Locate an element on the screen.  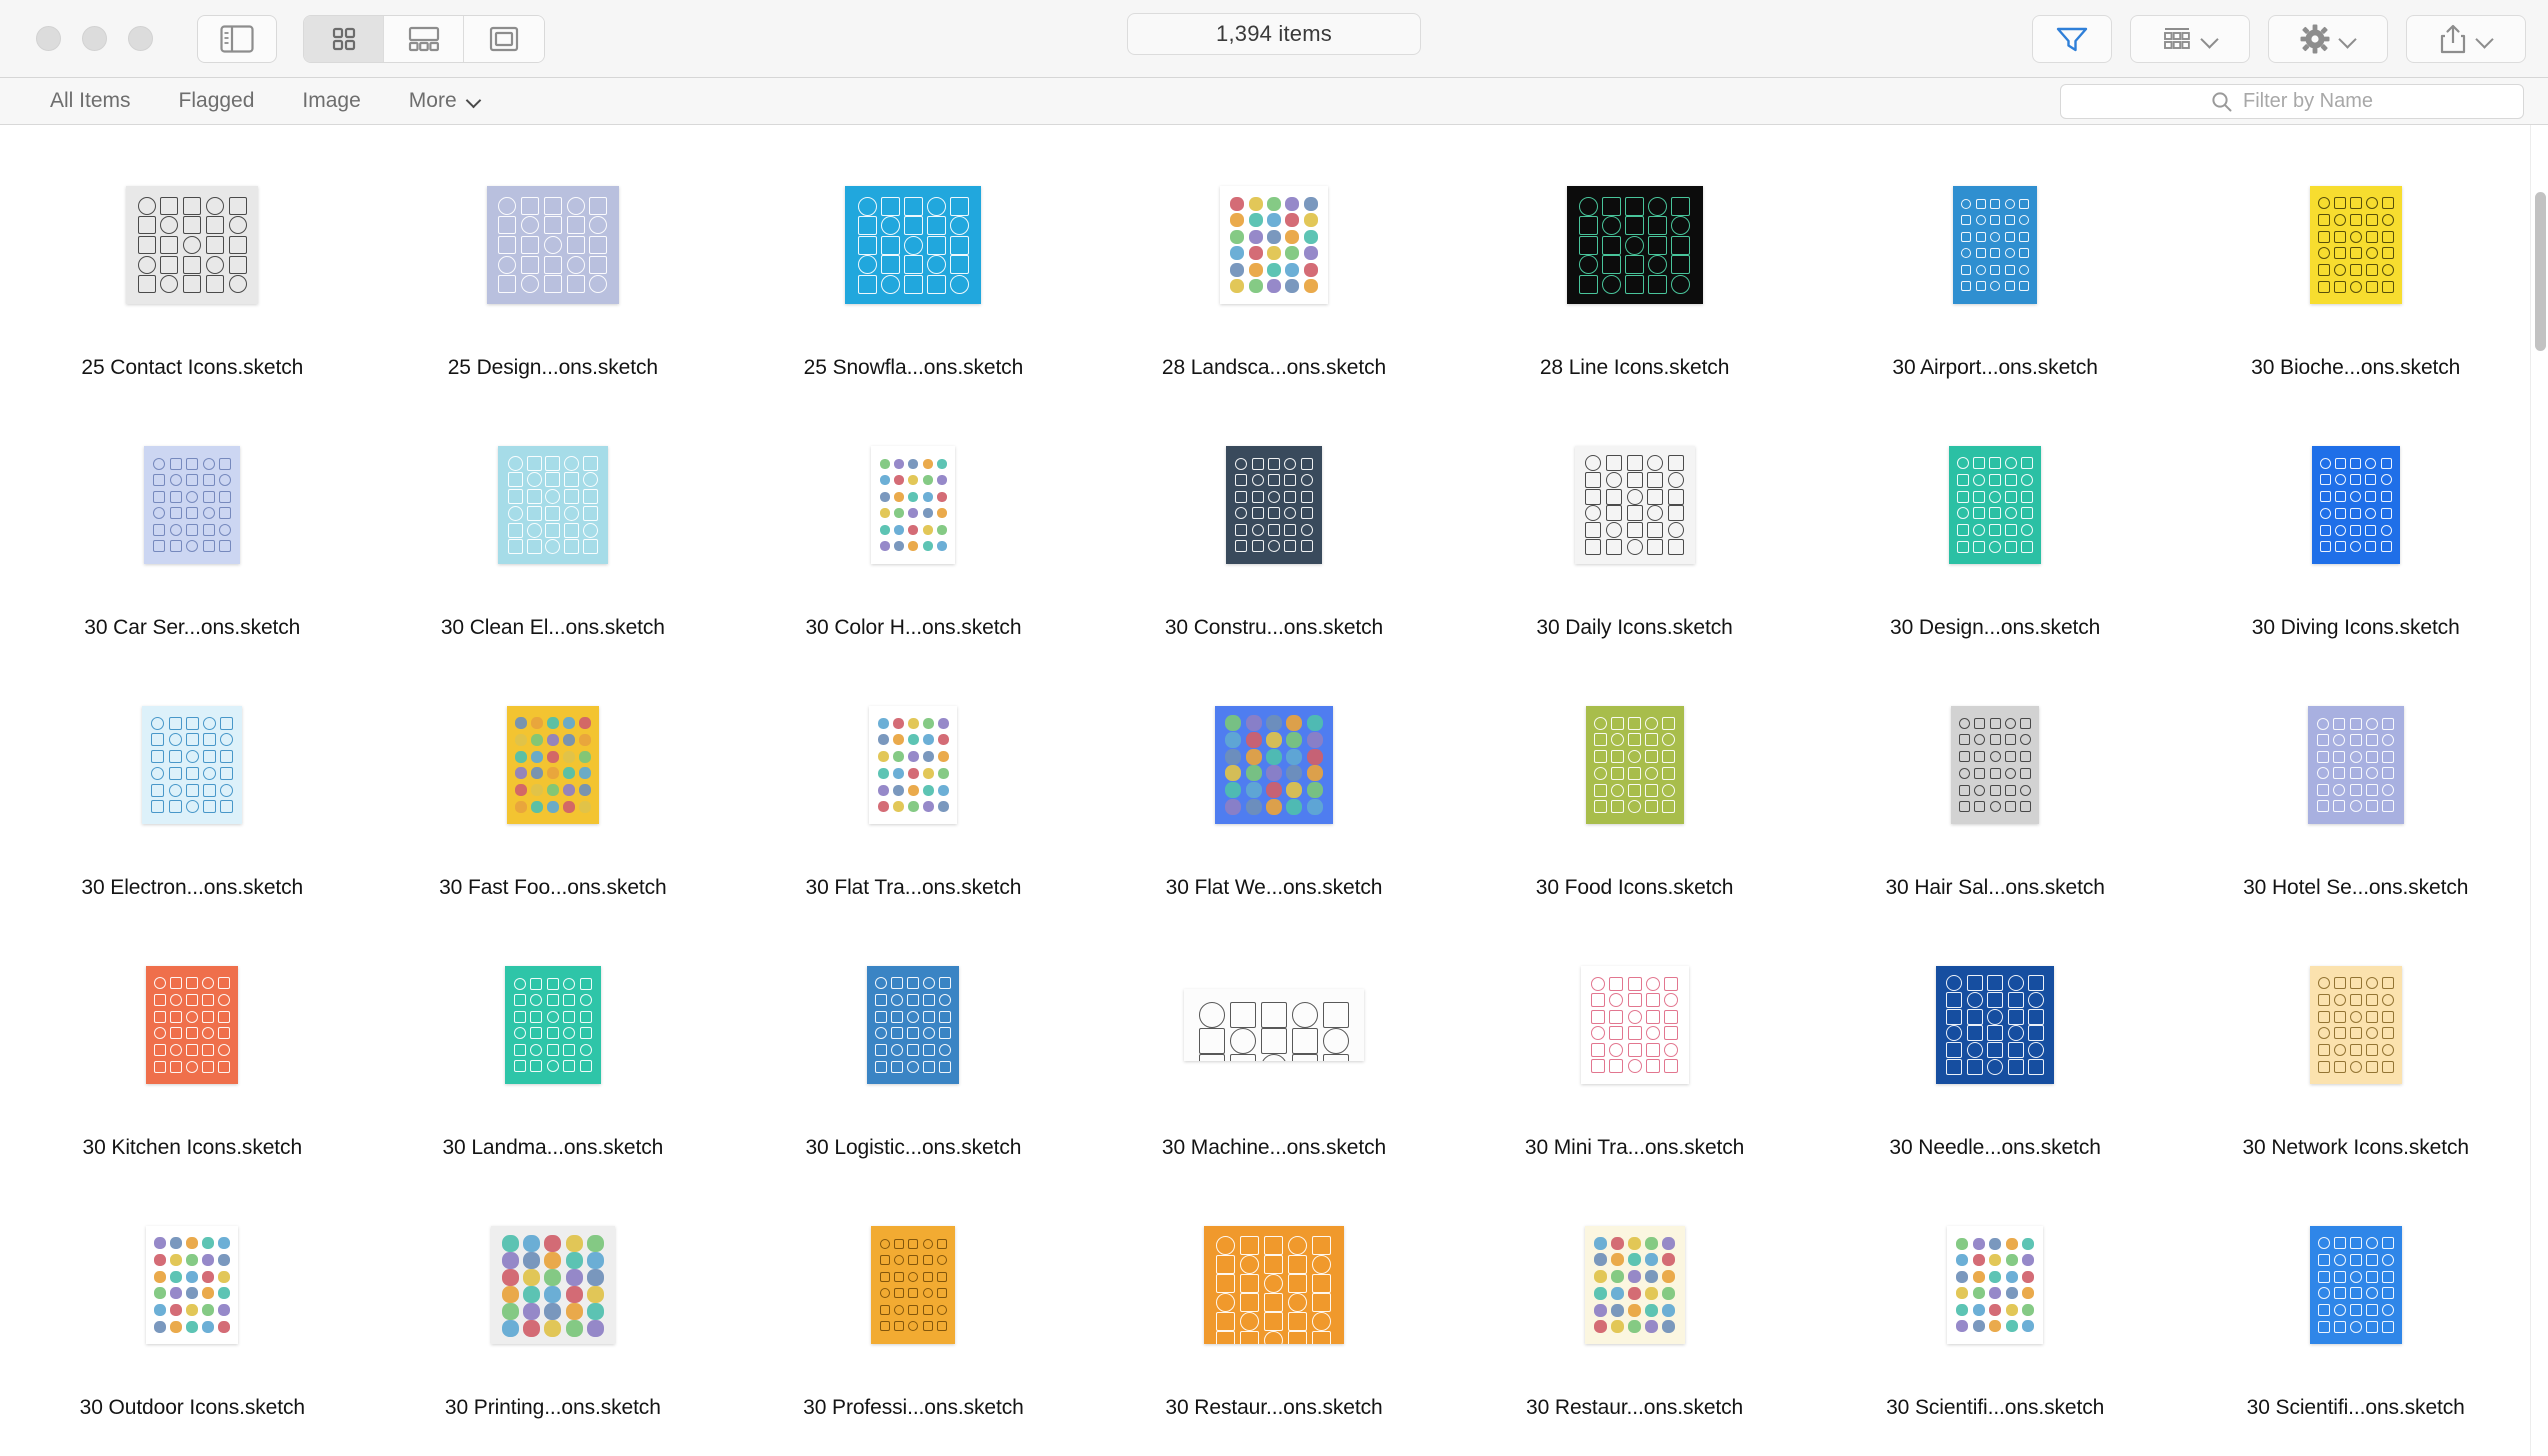
filter-button is located at coordinates (2072, 38).